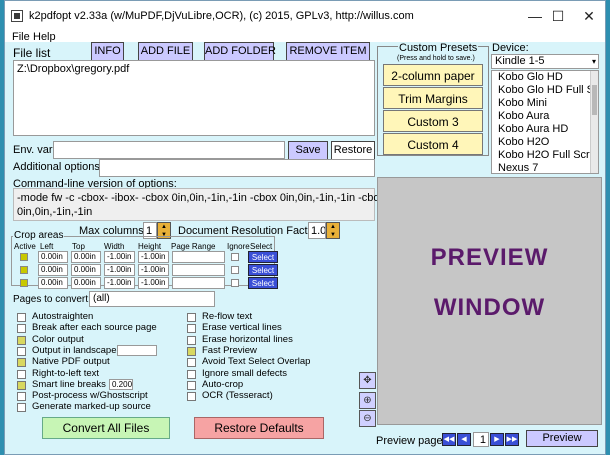 The width and height of the screenshot is (610, 455). Describe the element at coordinates (106, 428) in the screenshot. I see `convert-all-button: Convert All Files` at that location.